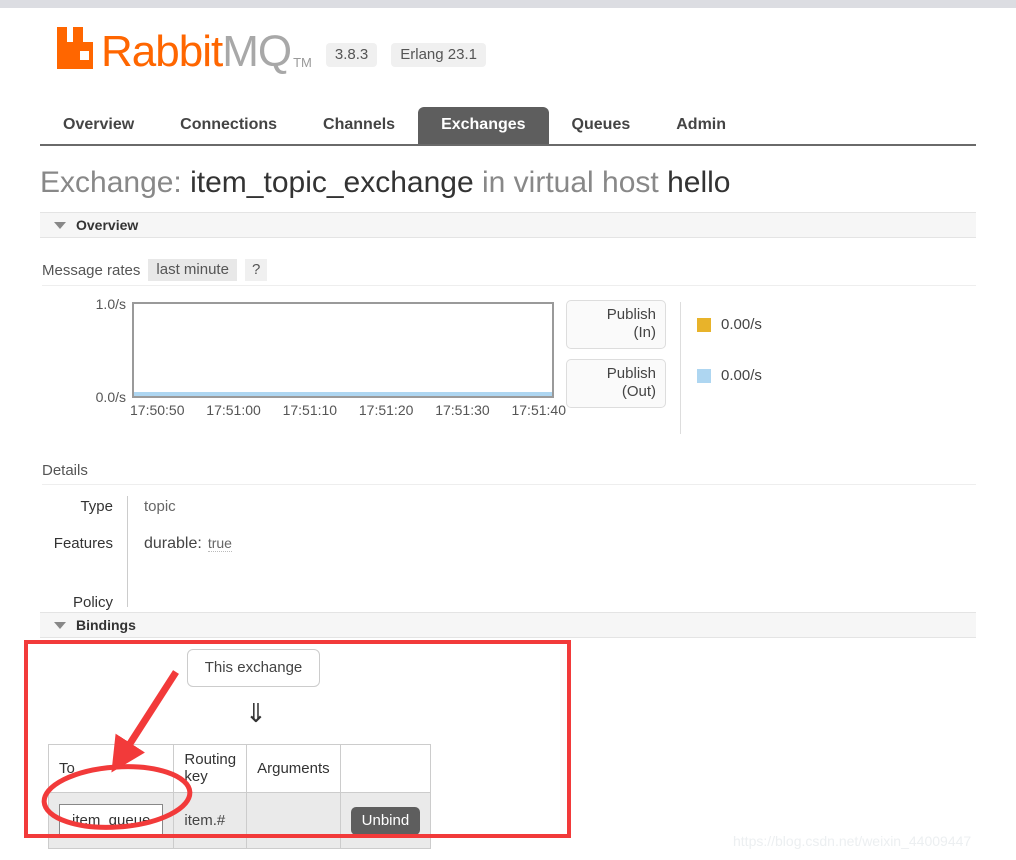 This screenshot has width=1016, height=860. I want to click on legend-value-publish-out: 0.00/s, so click(741, 375).